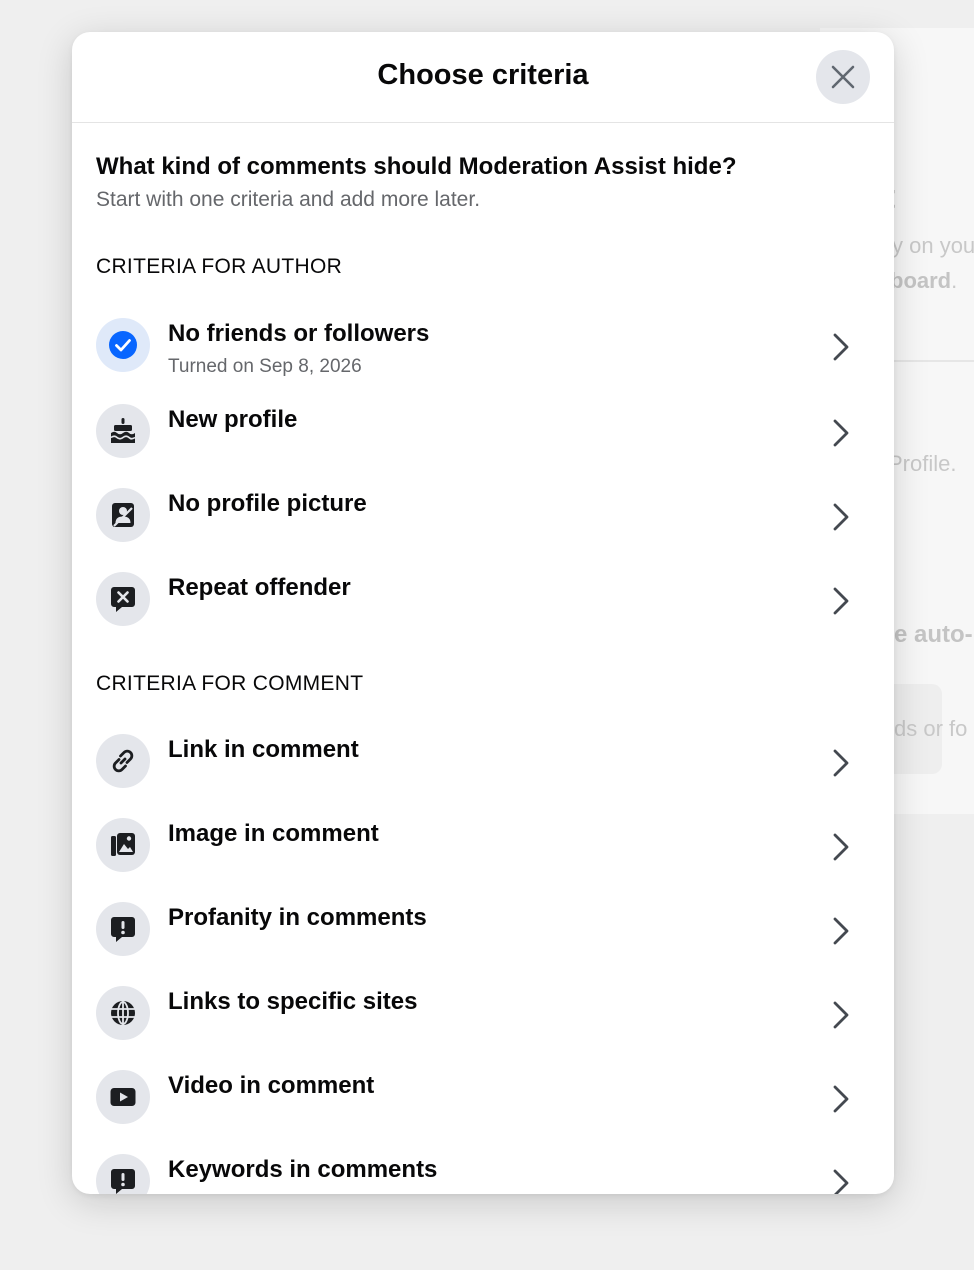  Describe the element at coordinates (267, 503) in the screenshot. I see `criteria-label: No profile picture` at that location.